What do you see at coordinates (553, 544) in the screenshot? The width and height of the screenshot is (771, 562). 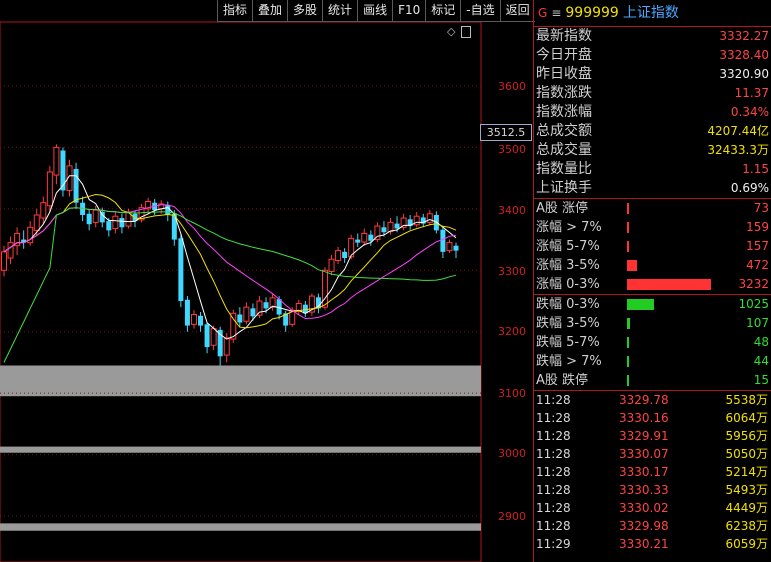 I see `tick-time: 11:29` at bounding box center [553, 544].